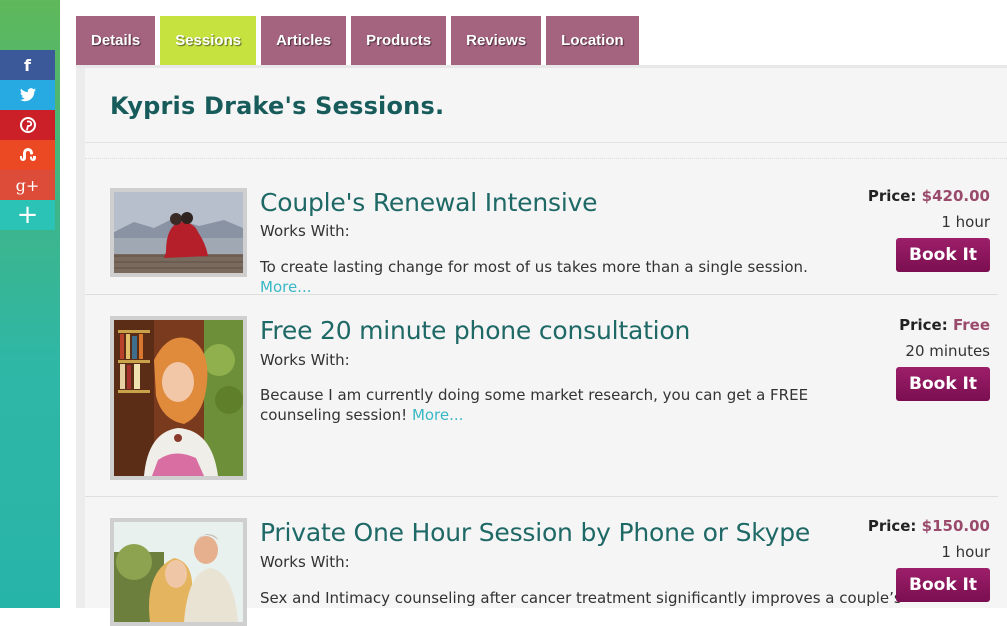  What do you see at coordinates (277, 106) in the screenshot?
I see `page-title: Kypris Drake's Sessions.` at bounding box center [277, 106].